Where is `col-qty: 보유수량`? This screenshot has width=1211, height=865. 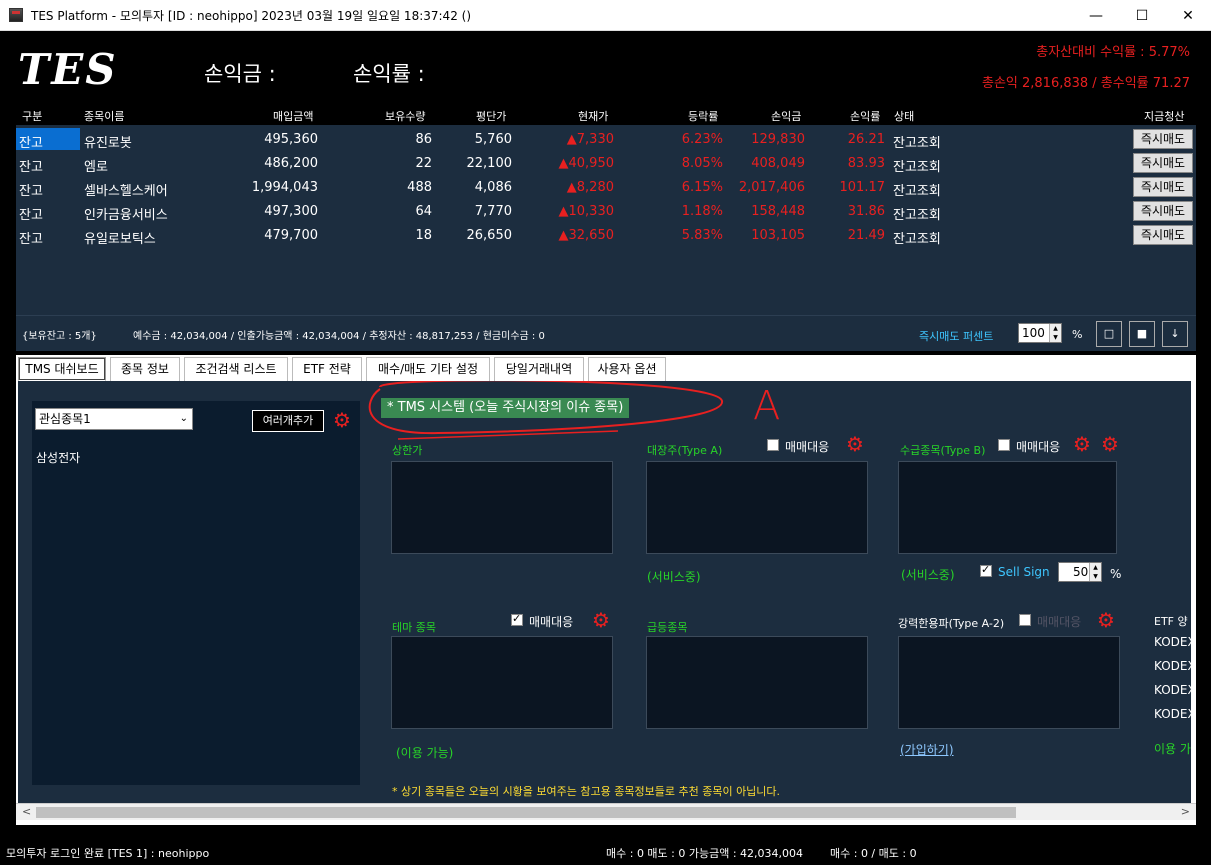 col-qty: 보유수량 is located at coordinates (405, 116).